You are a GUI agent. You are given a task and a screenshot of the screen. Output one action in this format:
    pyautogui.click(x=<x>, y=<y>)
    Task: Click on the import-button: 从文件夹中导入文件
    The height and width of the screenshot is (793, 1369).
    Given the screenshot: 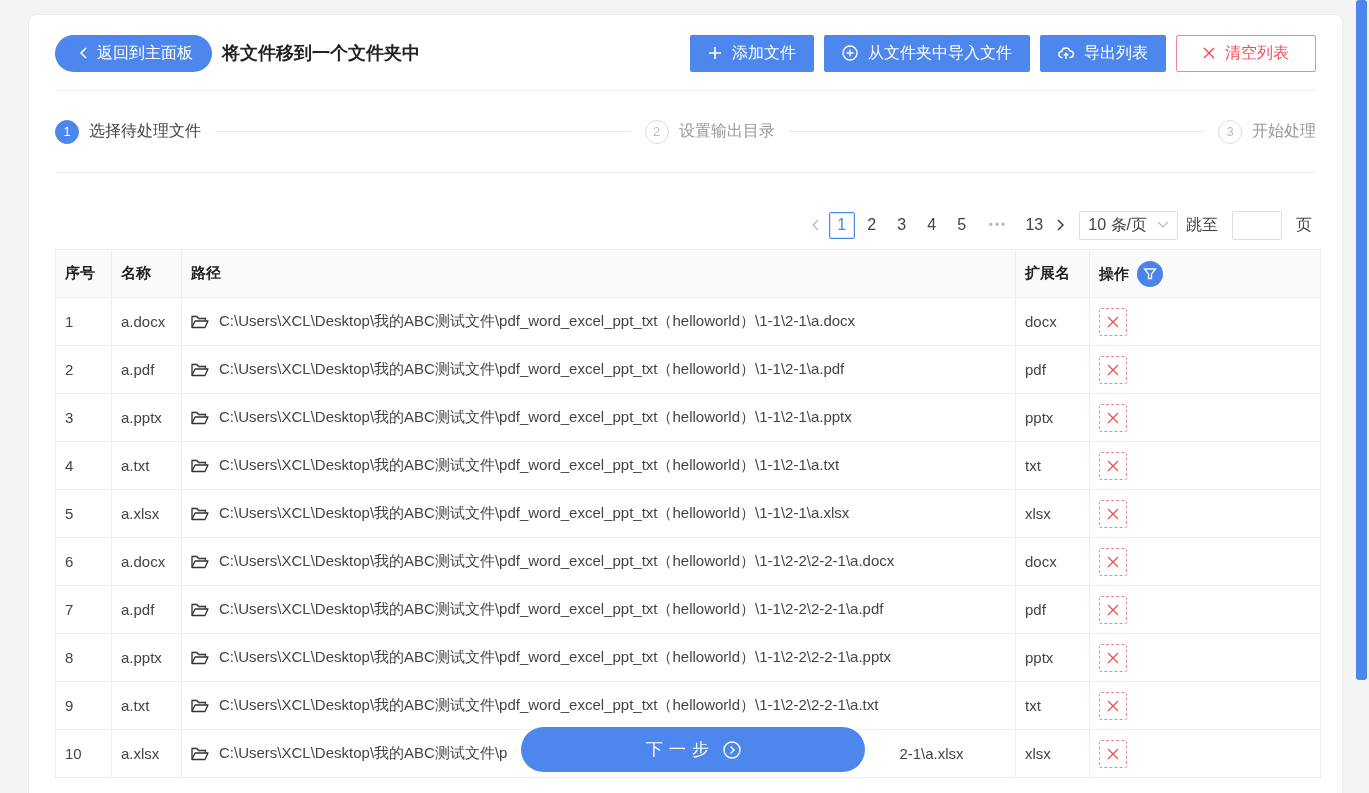 What is the action you would take?
    pyautogui.click(x=927, y=53)
    